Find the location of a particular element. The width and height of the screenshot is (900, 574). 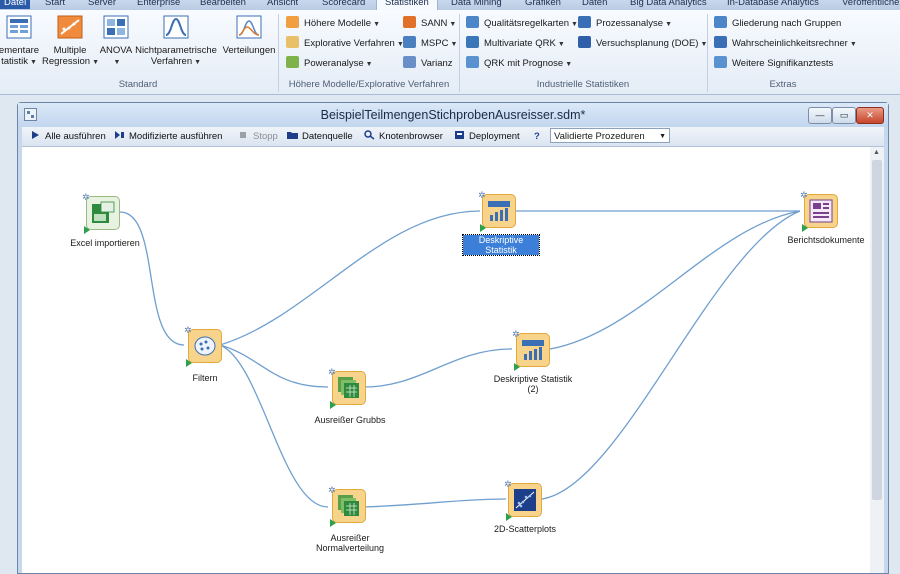

scrollbar-thumb is located at coordinates (877, 330).